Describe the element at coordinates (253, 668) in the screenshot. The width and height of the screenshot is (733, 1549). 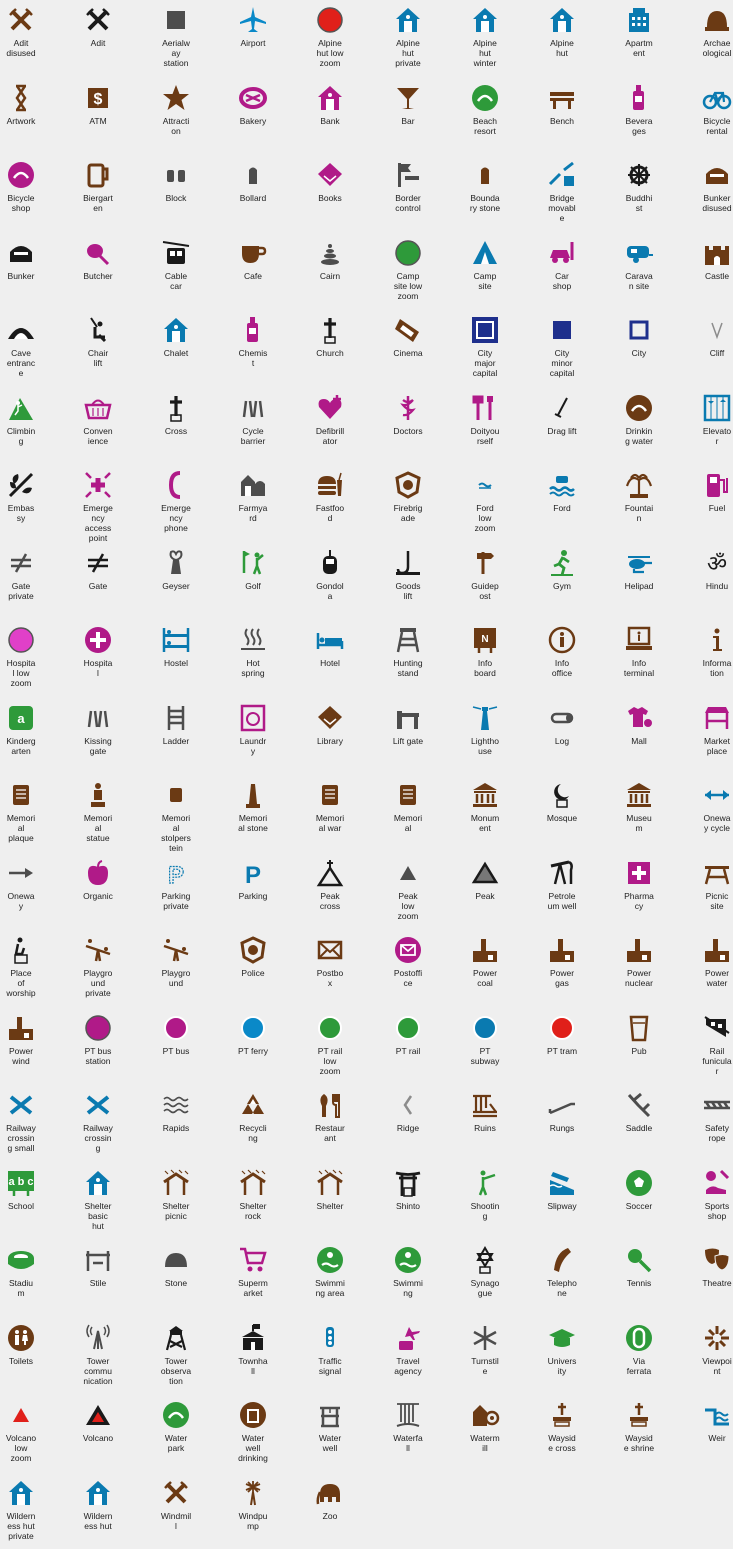
I see `icon-label: Hot spring` at that location.